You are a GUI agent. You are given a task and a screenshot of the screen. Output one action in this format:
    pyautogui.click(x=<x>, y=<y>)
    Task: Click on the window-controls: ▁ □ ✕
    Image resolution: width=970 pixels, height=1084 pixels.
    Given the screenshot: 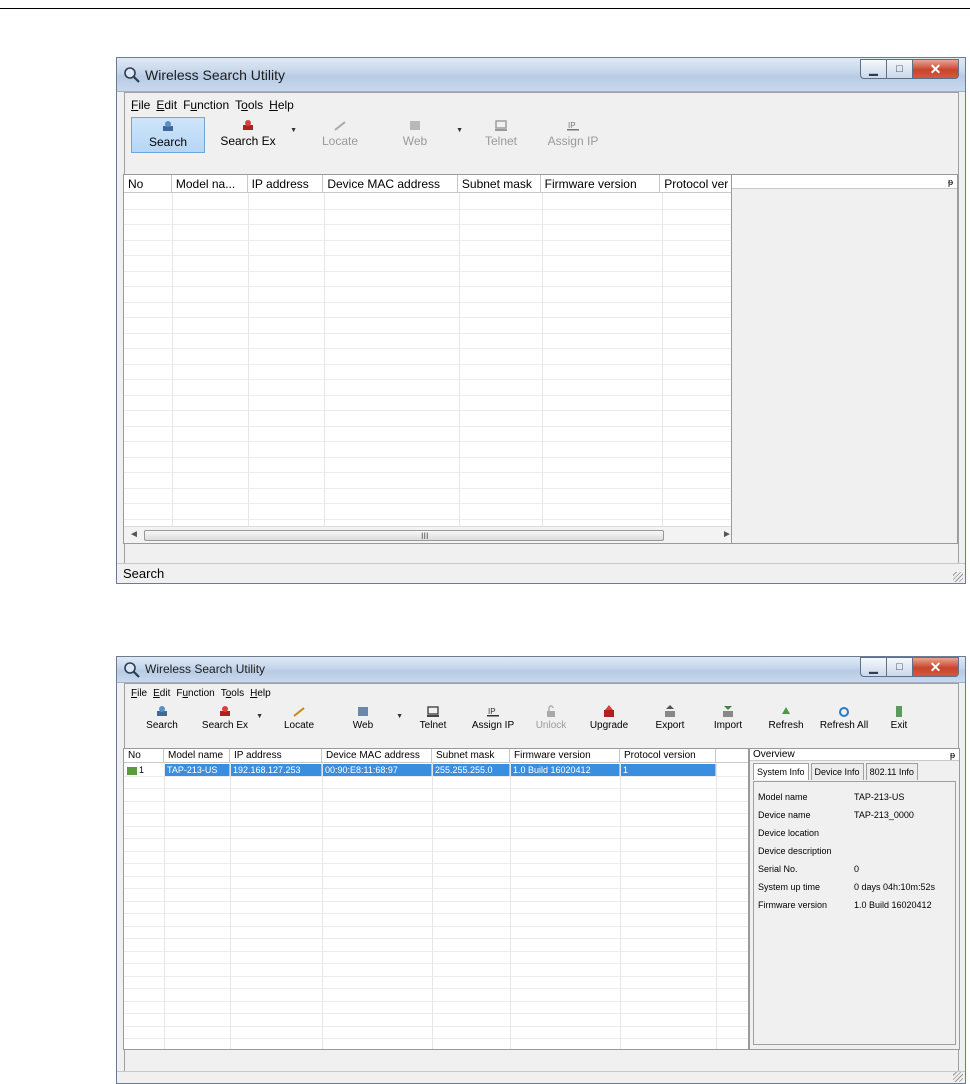 What is the action you would take?
    pyautogui.click(x=909, y=667)
    